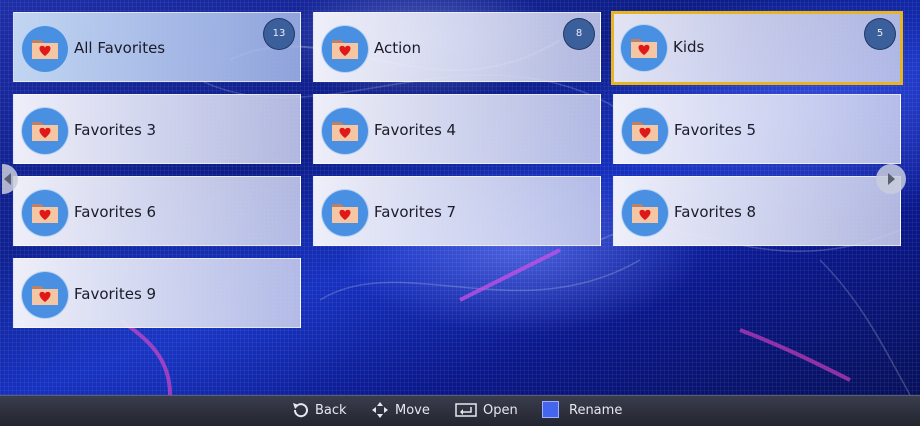 Image resolution: width=920 pixels, height=426 pixels. I want to click on favorites-tile-5: Favorites 5, so click(757, 129).